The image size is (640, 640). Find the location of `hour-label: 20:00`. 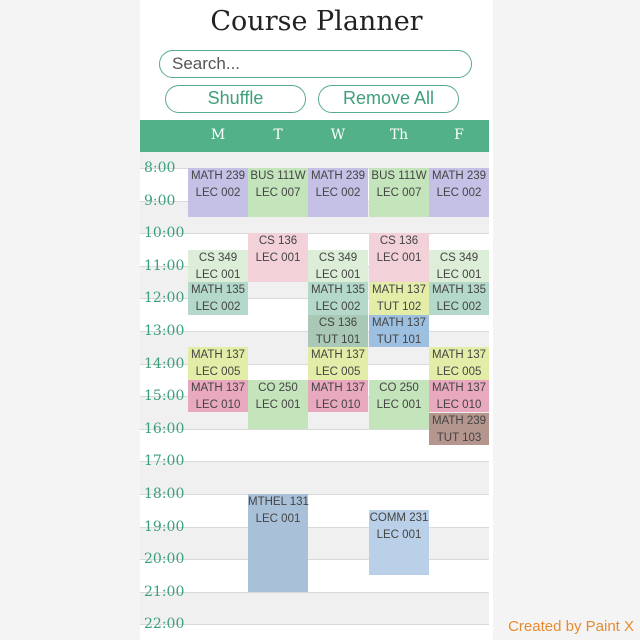

hour-label: 20:00 is located at coordinates (164, 559).